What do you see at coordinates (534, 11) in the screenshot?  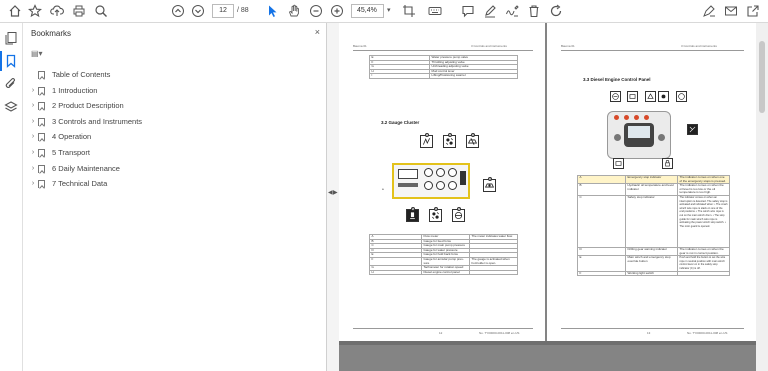 I see `delete-icon` at bounding box center [534, 11].